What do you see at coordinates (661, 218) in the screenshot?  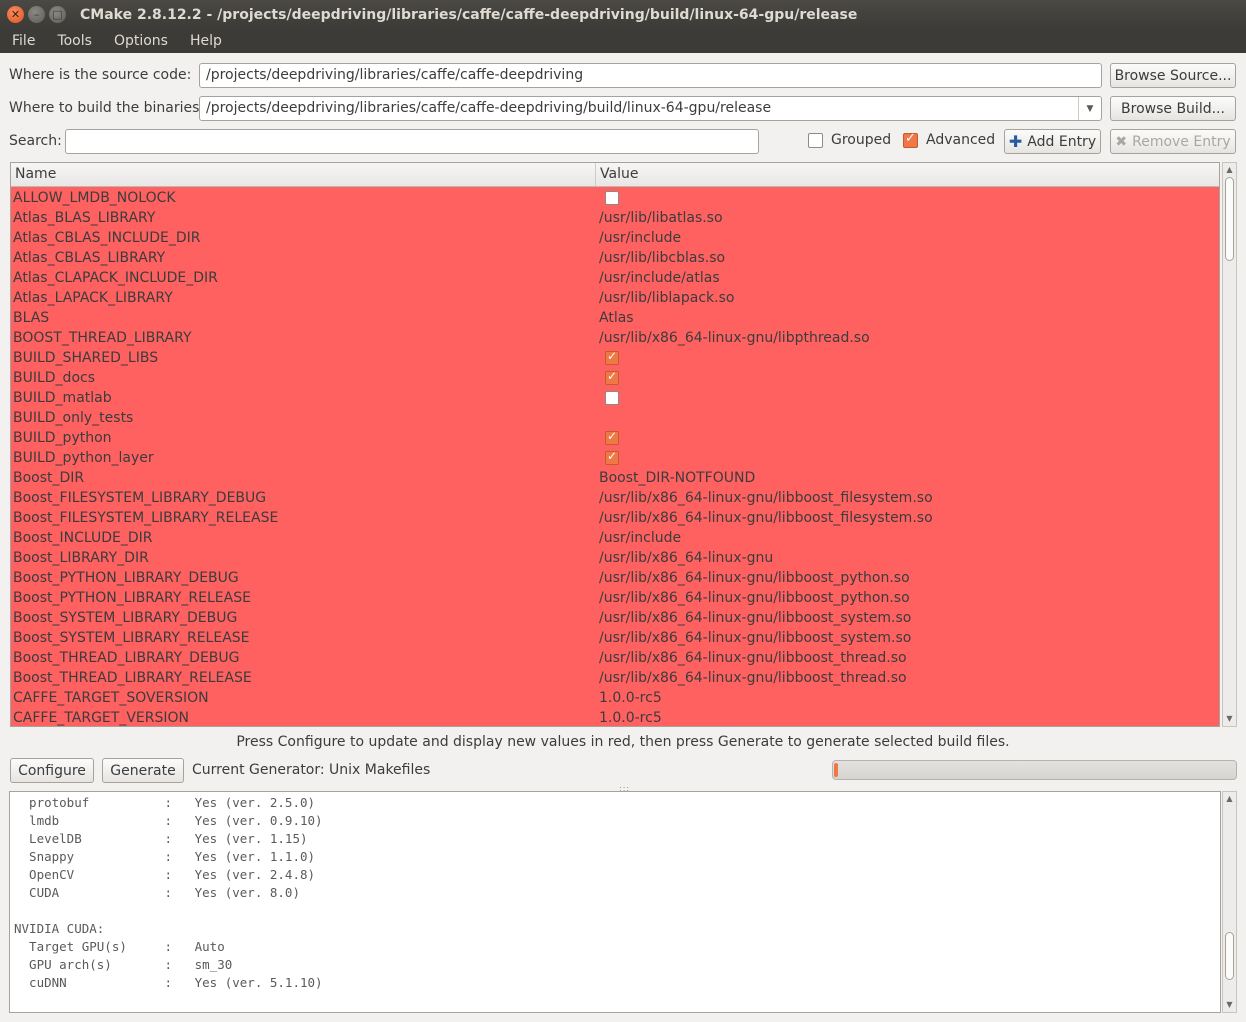 I see `row-value: /usr/lib/libatlas.so` at bounding box center [661, 218].